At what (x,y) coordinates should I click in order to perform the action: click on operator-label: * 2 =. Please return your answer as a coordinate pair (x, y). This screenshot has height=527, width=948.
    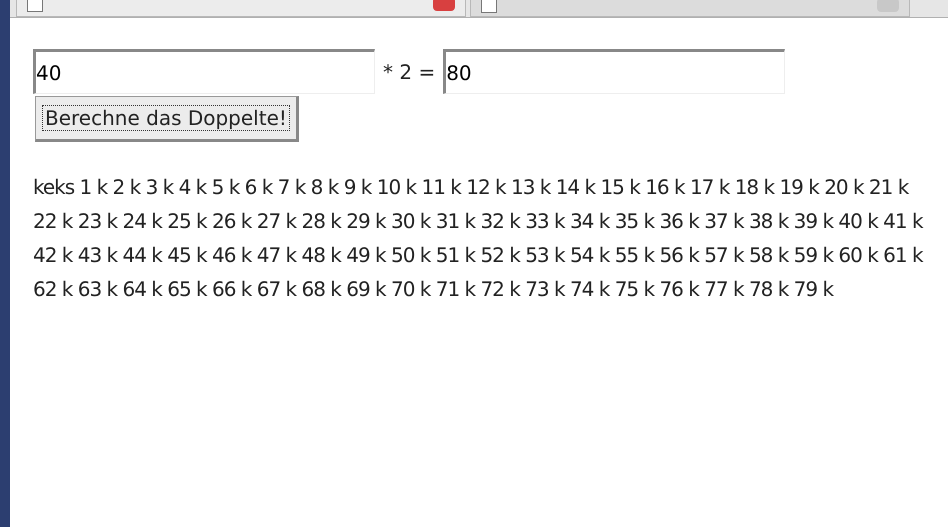
    Looking at the image, I should click on (409, 72).